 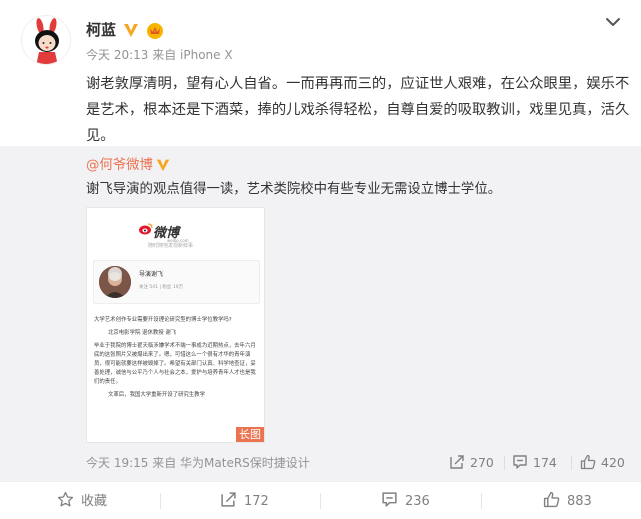 What do you see at coordinates (163, 320) in the screenshot?
I see `body-title: 大学艺术创作专业需要开设理论研究型的博士学位教学吗?` at bounding box center [163, 320].